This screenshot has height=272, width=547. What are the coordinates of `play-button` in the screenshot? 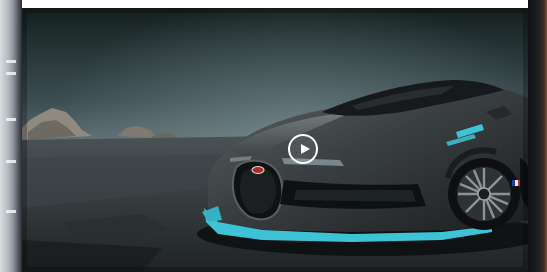 It's located at (303, 149).